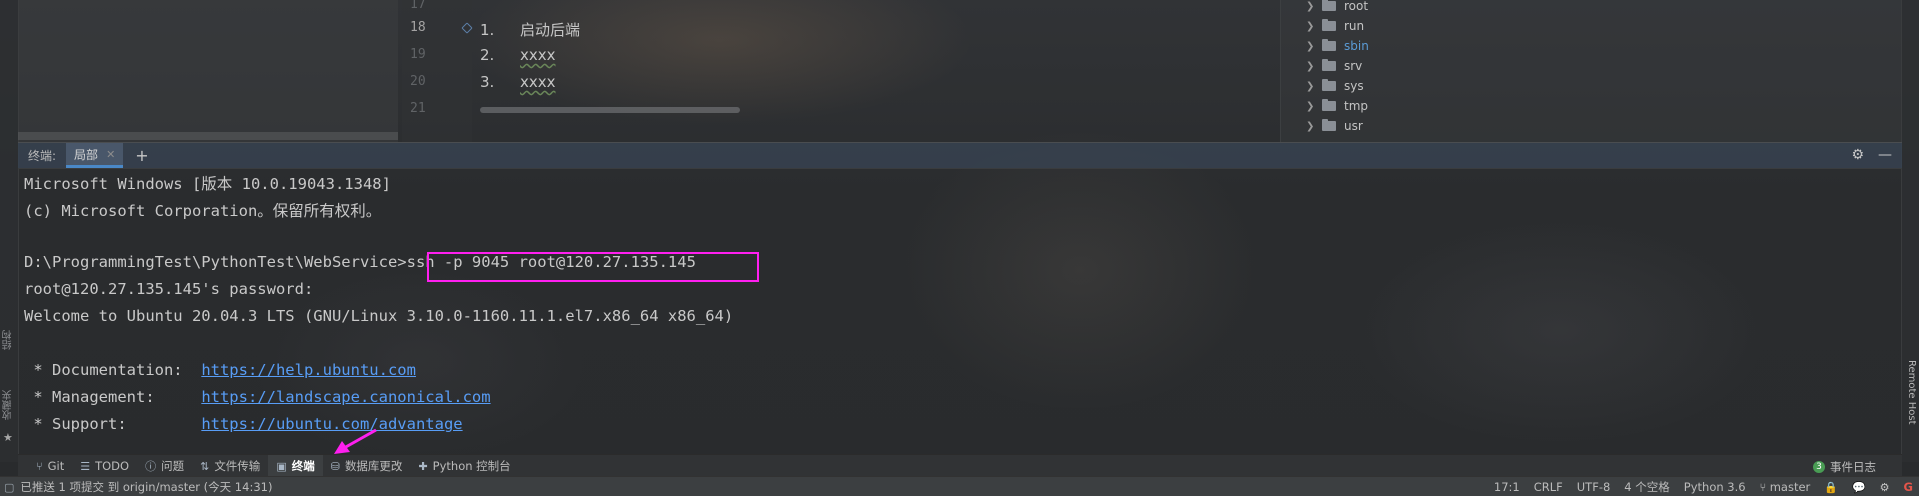 The image size is (1919, 496). I want to click on tree-item-label: srv, so click(1353, 66).